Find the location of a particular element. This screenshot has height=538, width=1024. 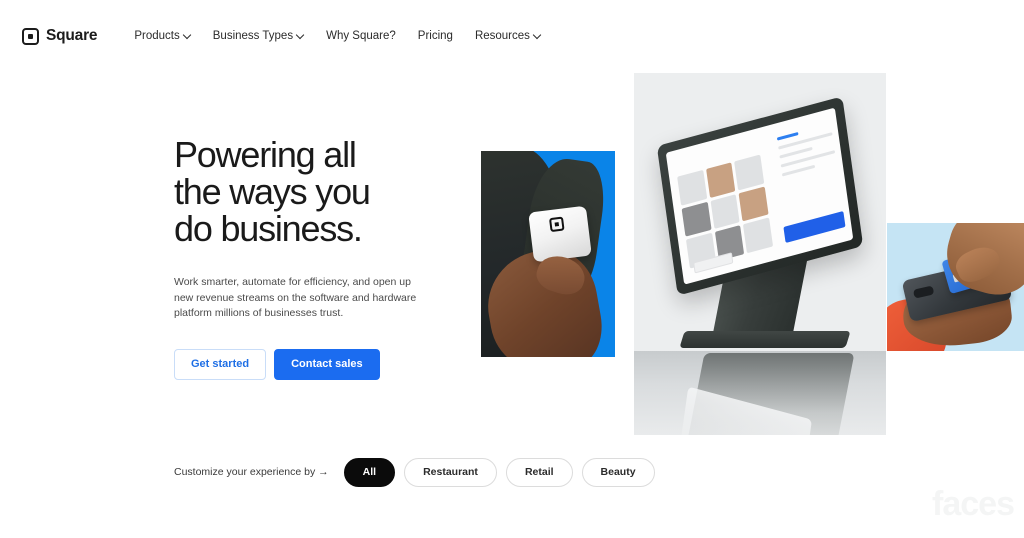

brand-name: Square is located at coordinates (72, 35).